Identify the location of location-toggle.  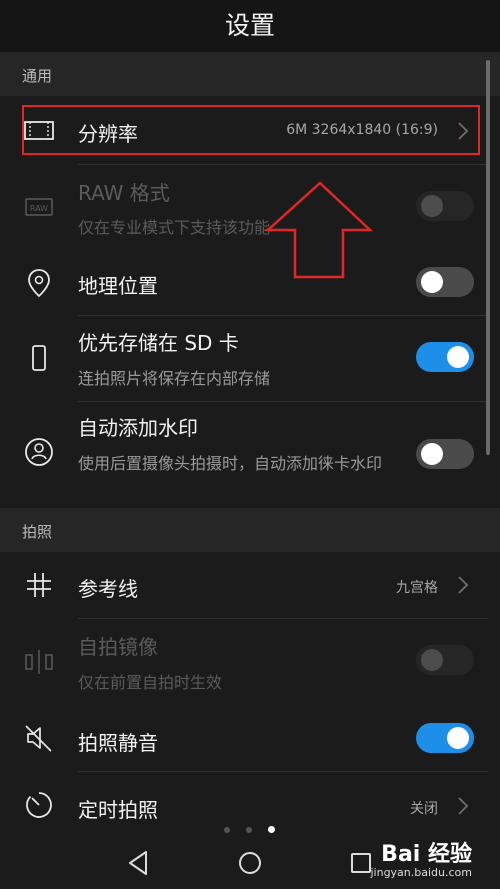
(445, 282).